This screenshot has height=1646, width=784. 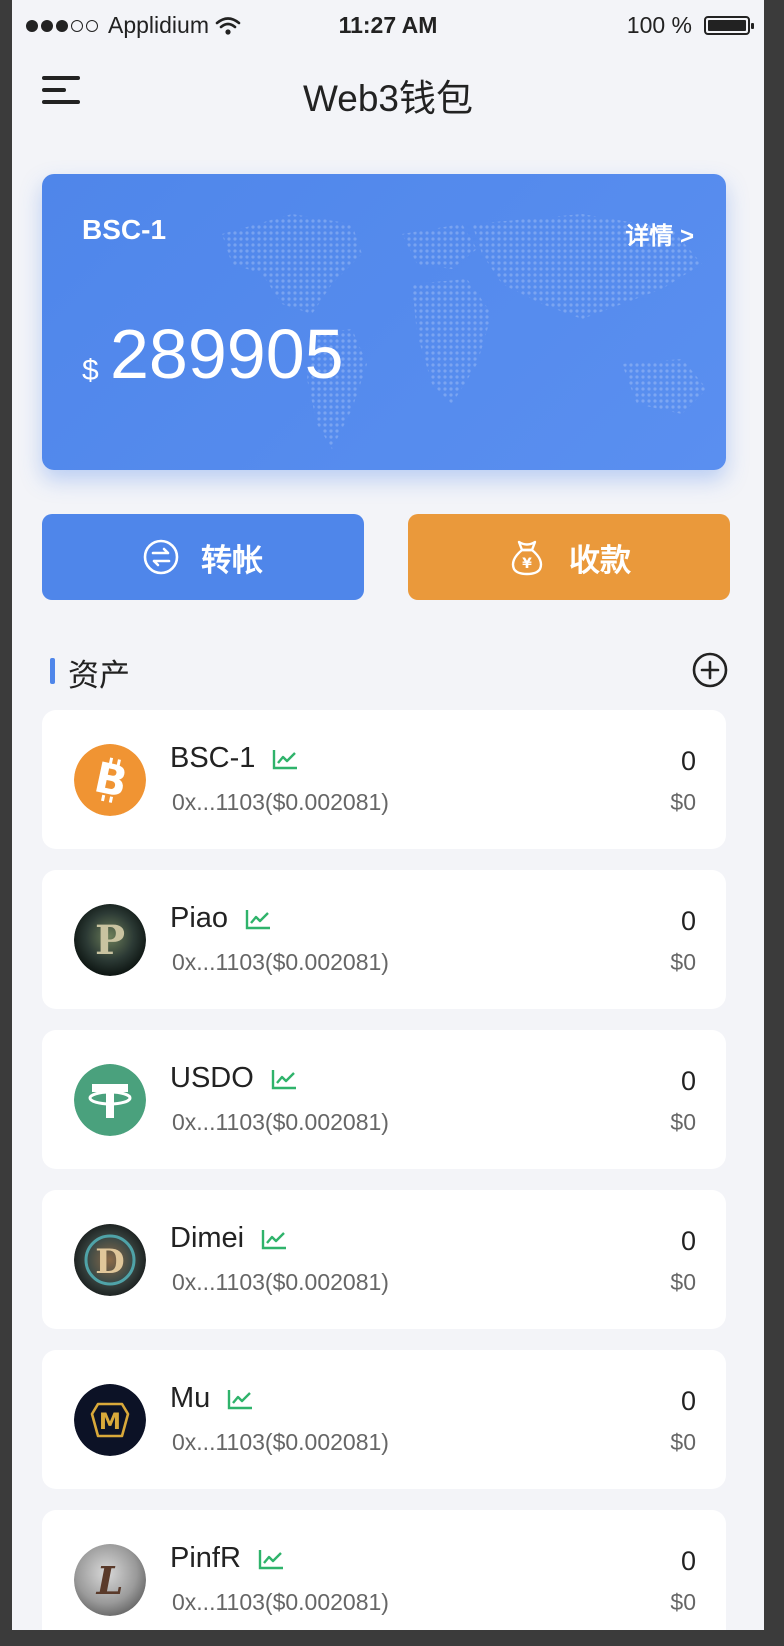 I want to click on svg-text: M, so click(x=110, y=1422).